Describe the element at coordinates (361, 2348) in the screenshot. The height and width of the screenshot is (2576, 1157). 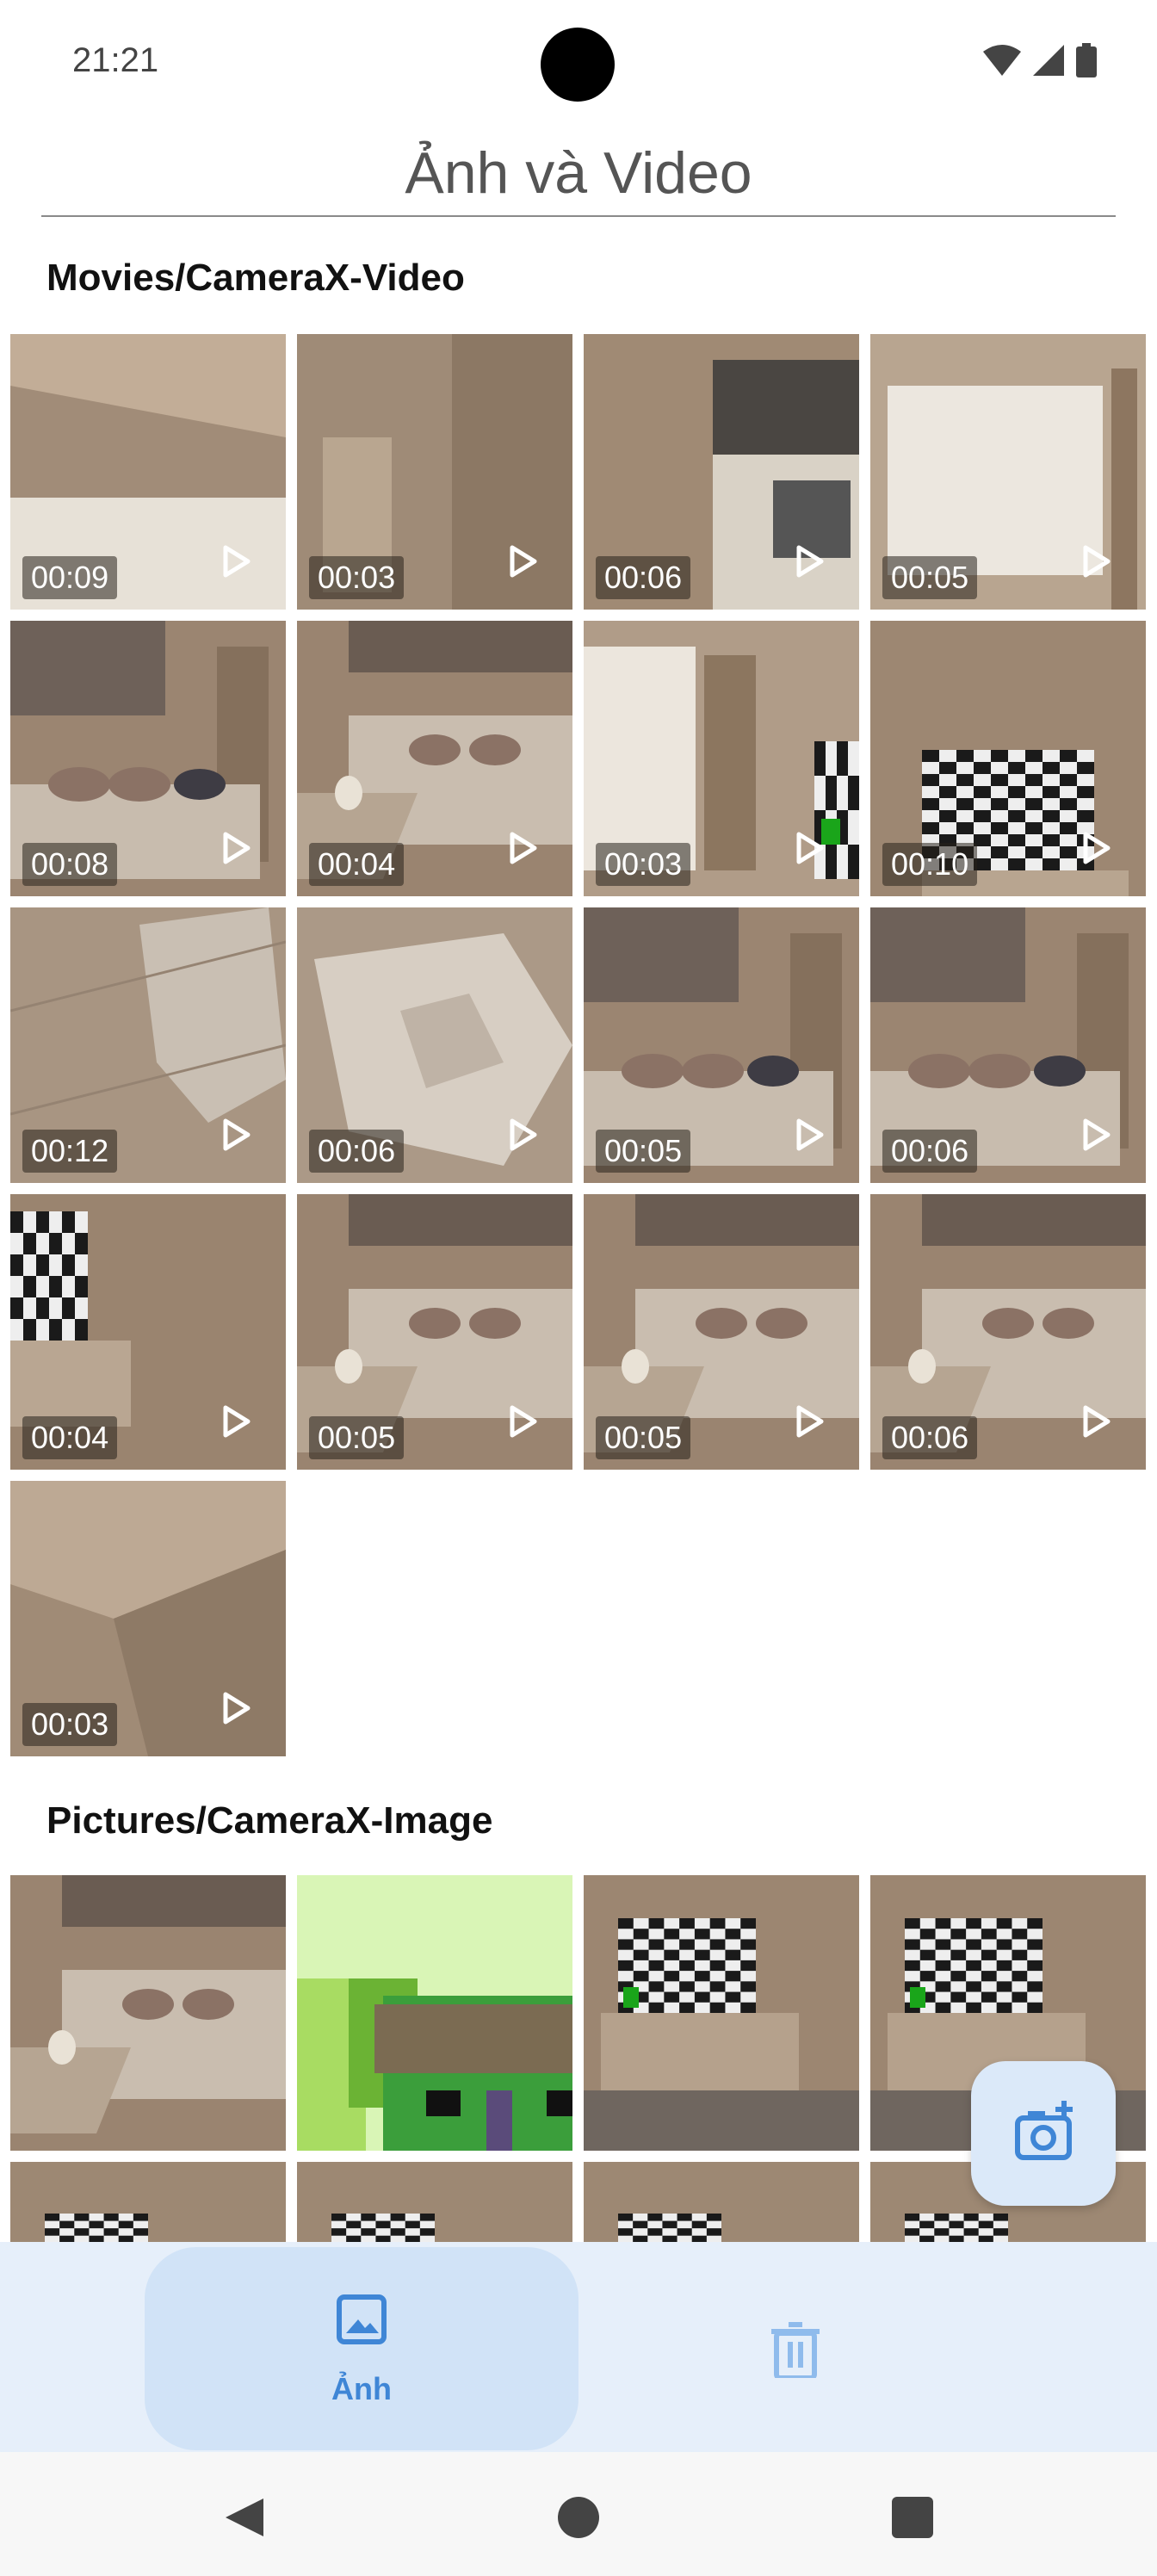
I see `nav-item-photos` at that location.